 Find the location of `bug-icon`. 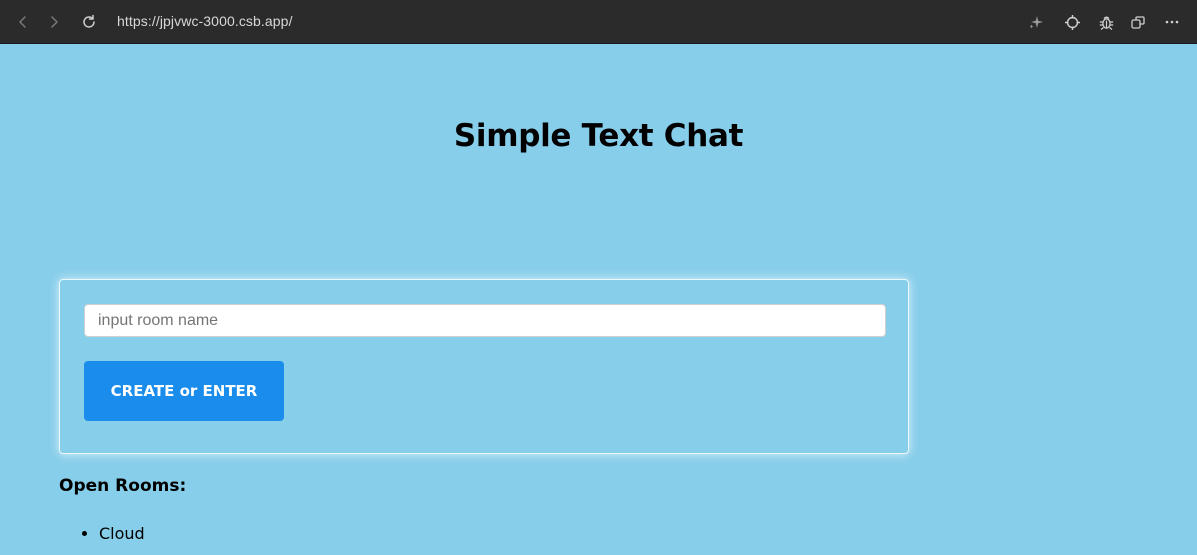

bug-icon is located at coordinates (1106, 23).